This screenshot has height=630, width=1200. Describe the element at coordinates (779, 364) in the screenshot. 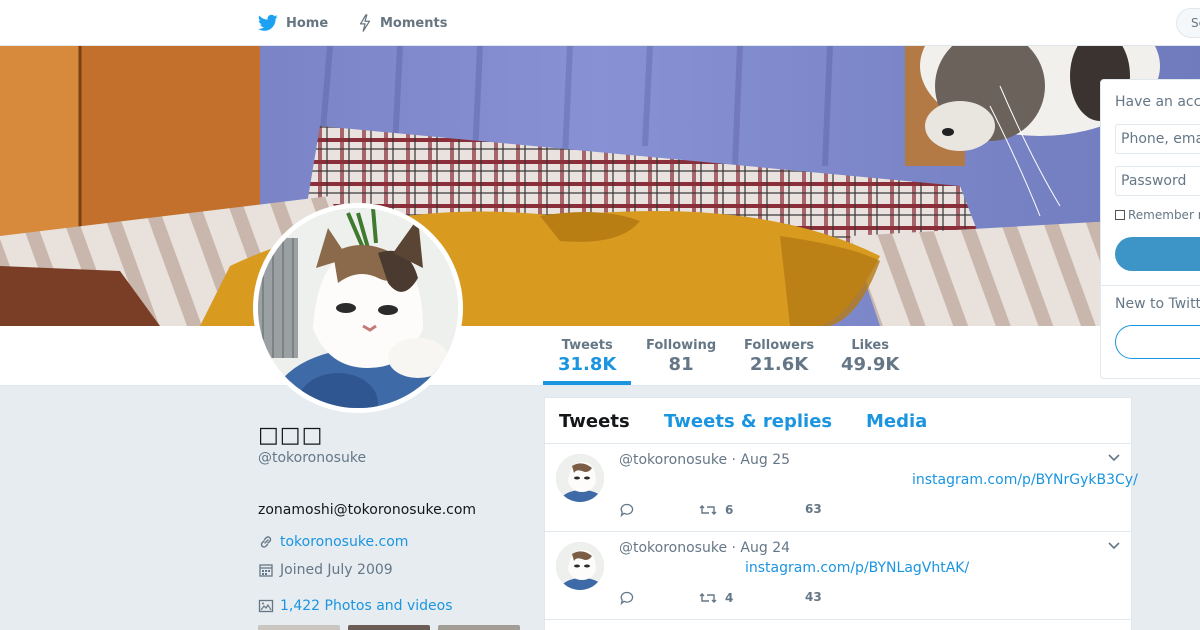

I see `stat-followers-value: 21.6K` at that location.